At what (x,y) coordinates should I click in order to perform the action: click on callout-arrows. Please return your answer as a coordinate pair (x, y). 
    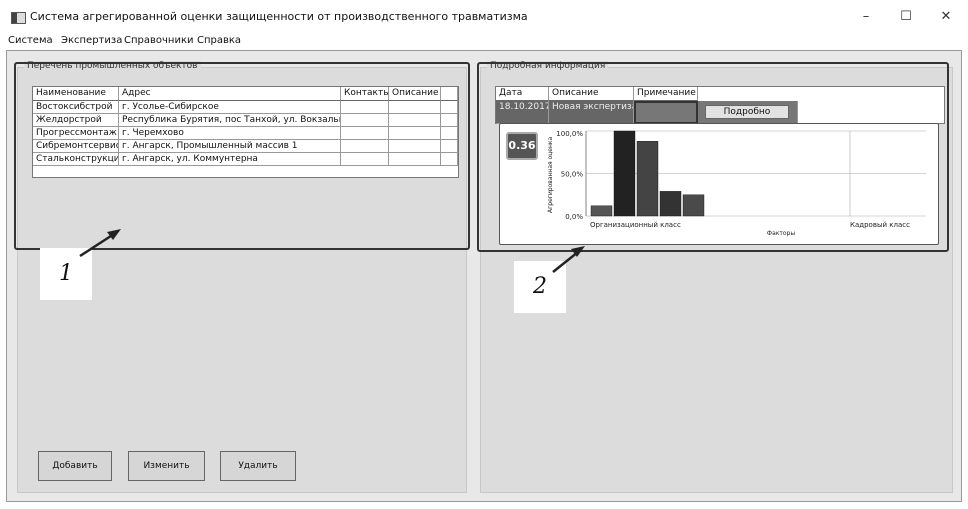
    Looking at the image, I should click on (332, 251).